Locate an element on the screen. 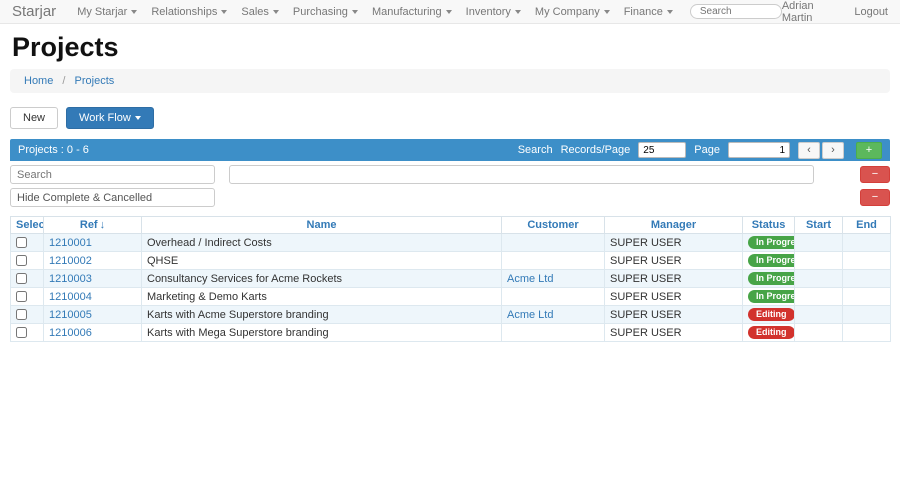  project-name: Karts with Acme Superstore branding is located at coordinates (321, 314).